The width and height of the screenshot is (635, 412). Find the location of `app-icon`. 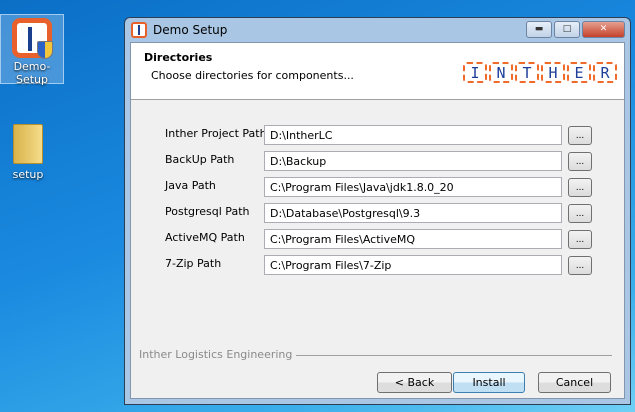

app-icon is located at coordinates (139, 30).